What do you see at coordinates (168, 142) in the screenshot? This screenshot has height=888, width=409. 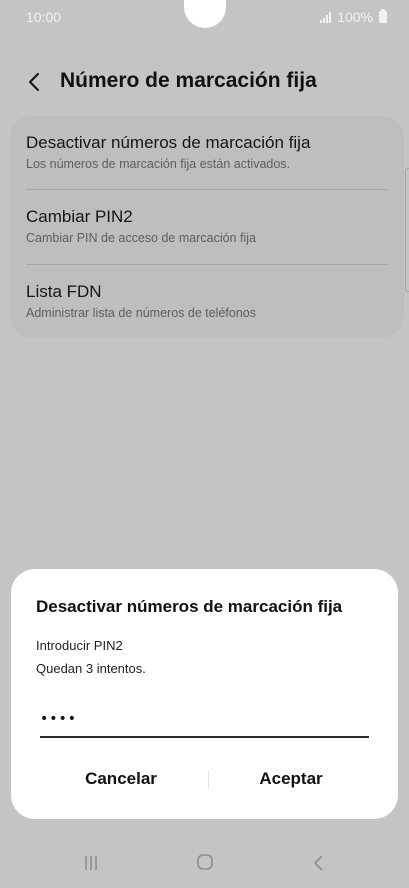 I see `settings-item-title: Desactivar números de marcación fija` at bounding box center [168, 142].